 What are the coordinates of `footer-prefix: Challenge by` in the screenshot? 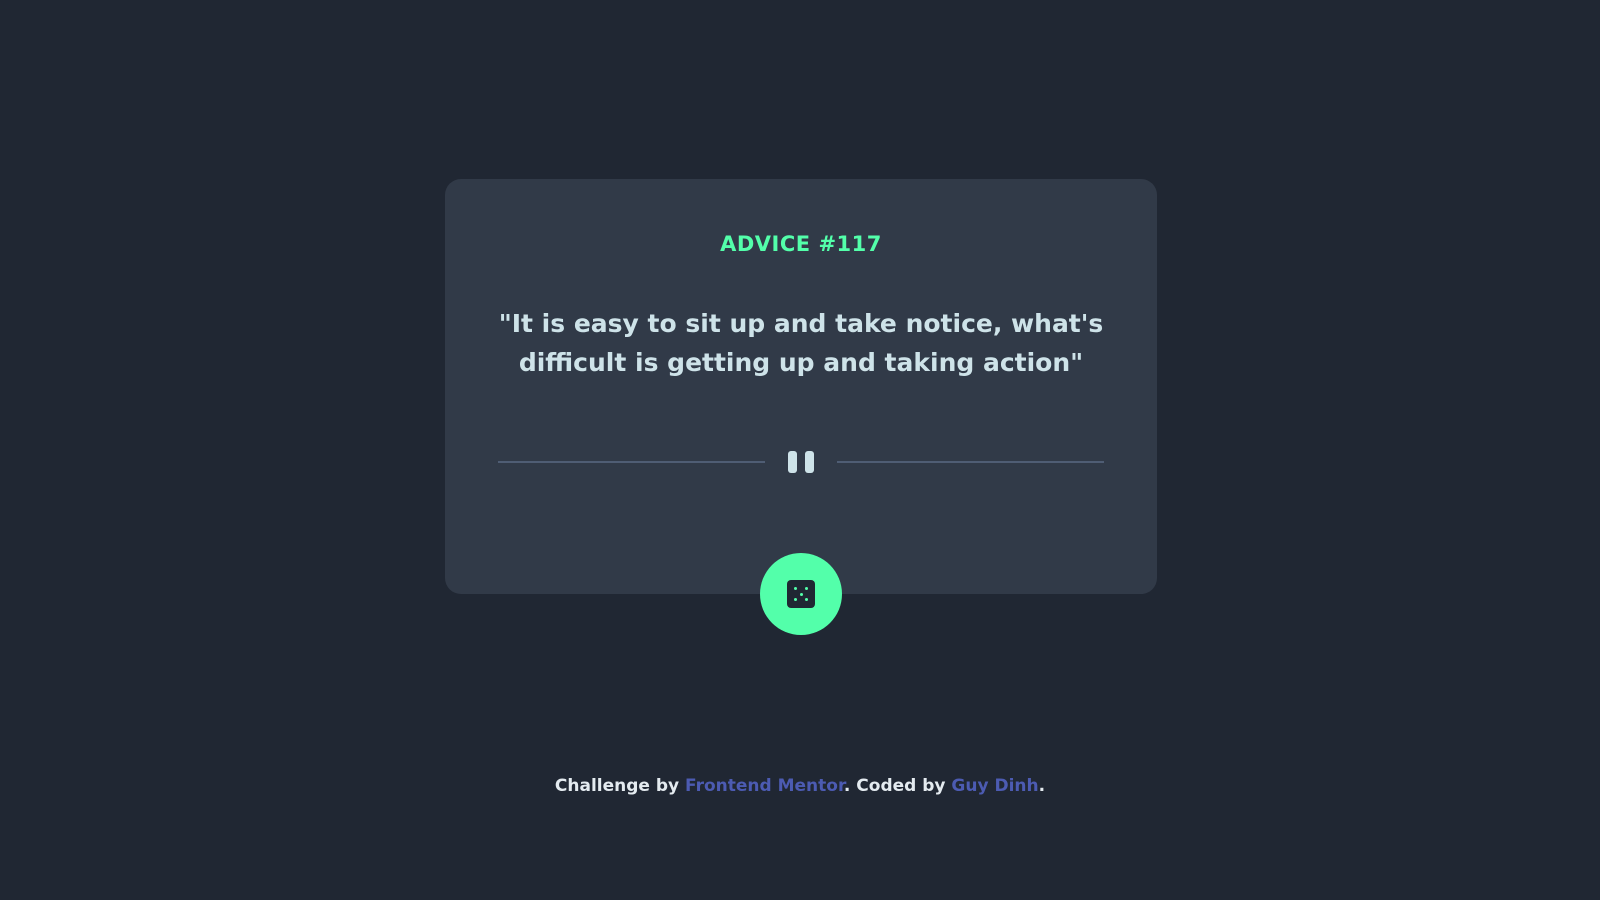 It's located at (620, 786).